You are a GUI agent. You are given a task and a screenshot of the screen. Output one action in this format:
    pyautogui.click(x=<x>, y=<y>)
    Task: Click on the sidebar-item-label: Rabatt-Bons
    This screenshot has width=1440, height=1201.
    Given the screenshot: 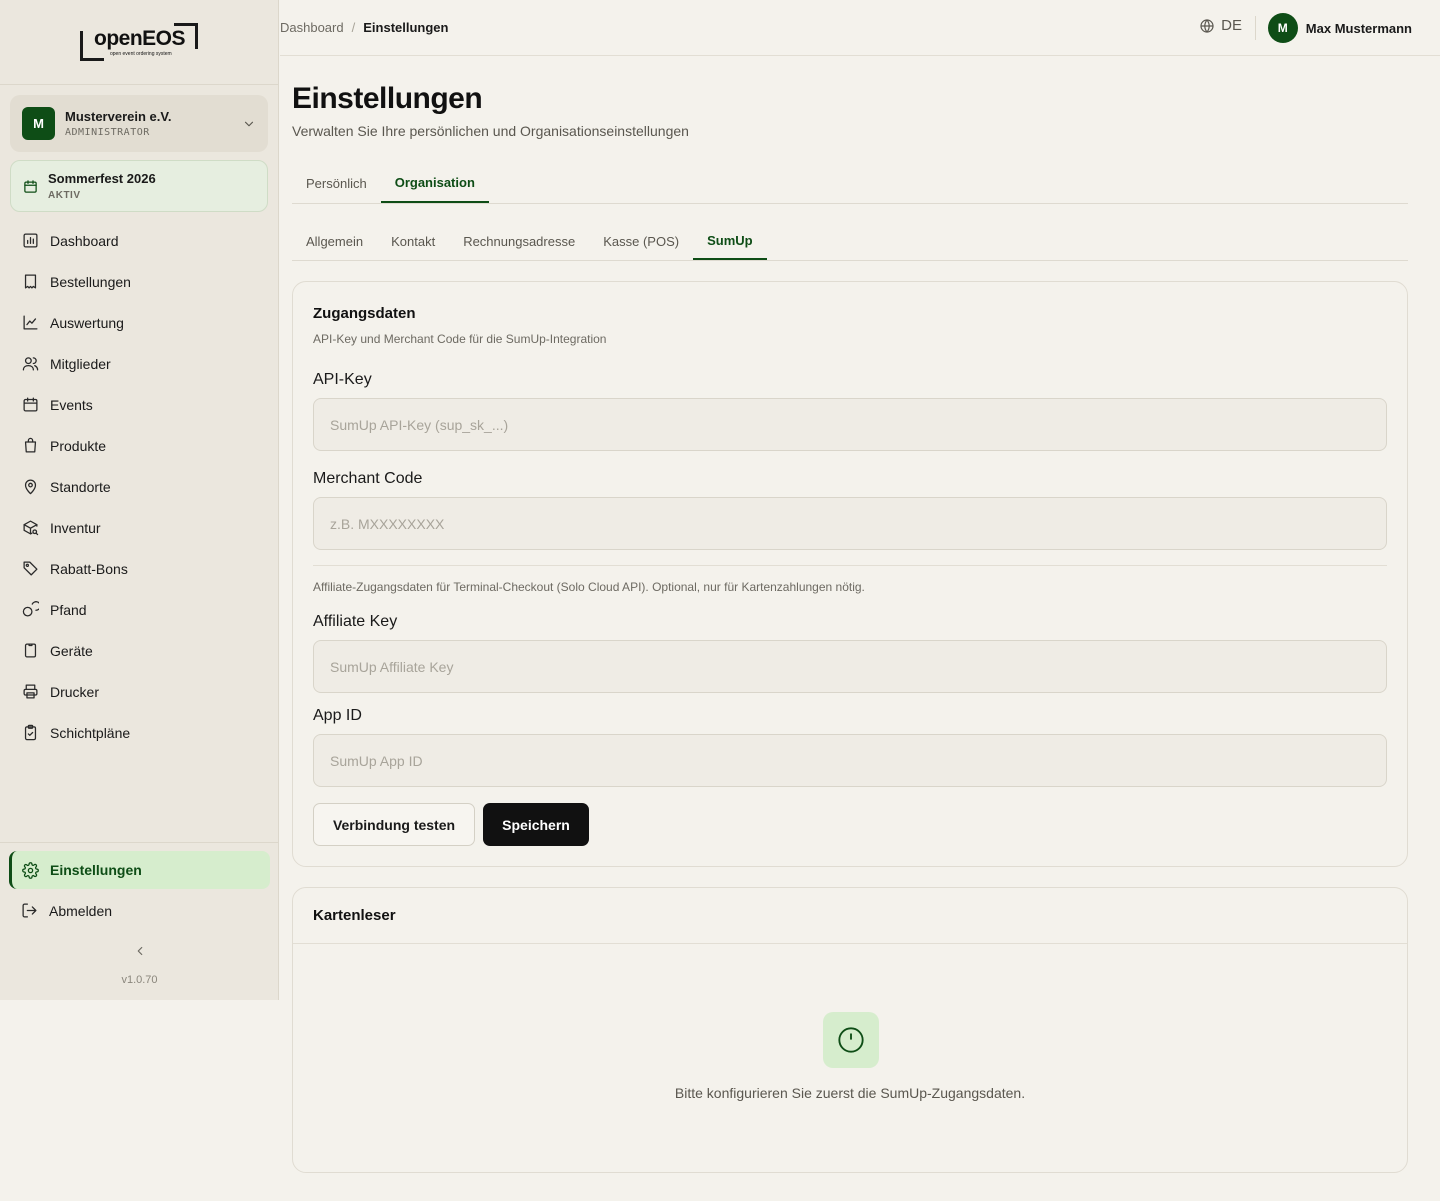 What is the action you would take?
    pyautogui.click(x=89, y=568)
    